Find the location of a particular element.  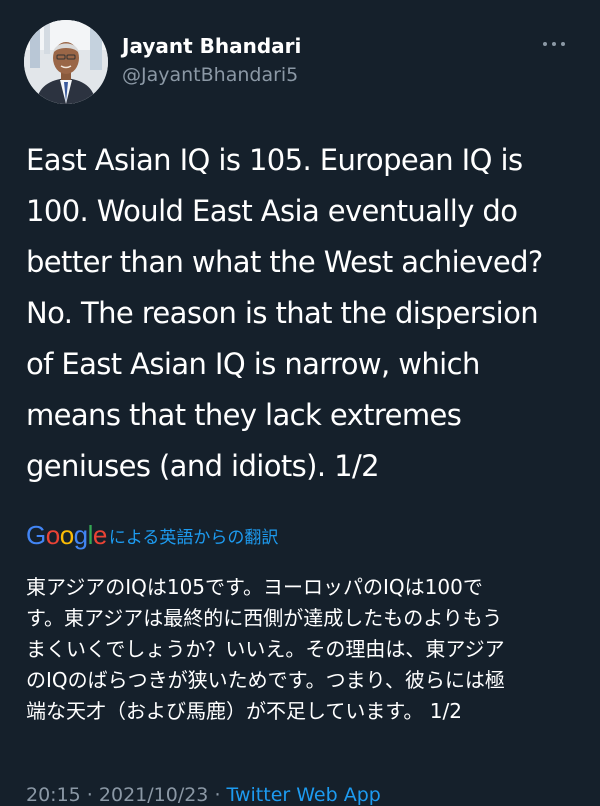

tweet-line: 100. Would East Asia eventually do is located at coordinates (272, 211).